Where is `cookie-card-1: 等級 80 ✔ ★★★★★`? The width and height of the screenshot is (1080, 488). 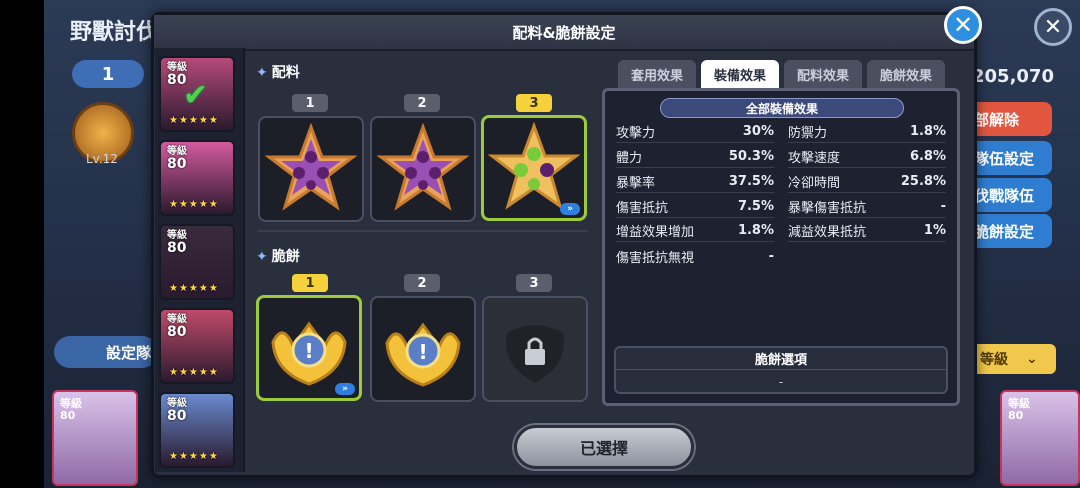
cookie-card-1: 等級 80 ✔ ★★★★★ is located at coordinates (197, 94).